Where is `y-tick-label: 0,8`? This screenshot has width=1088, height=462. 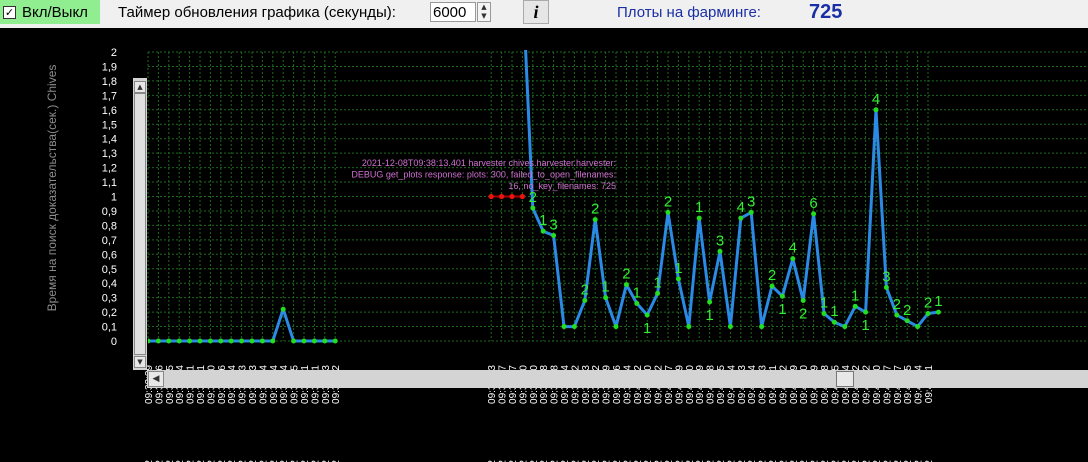
y-tick-label: 0,8 is located at coordinates (109, 226).